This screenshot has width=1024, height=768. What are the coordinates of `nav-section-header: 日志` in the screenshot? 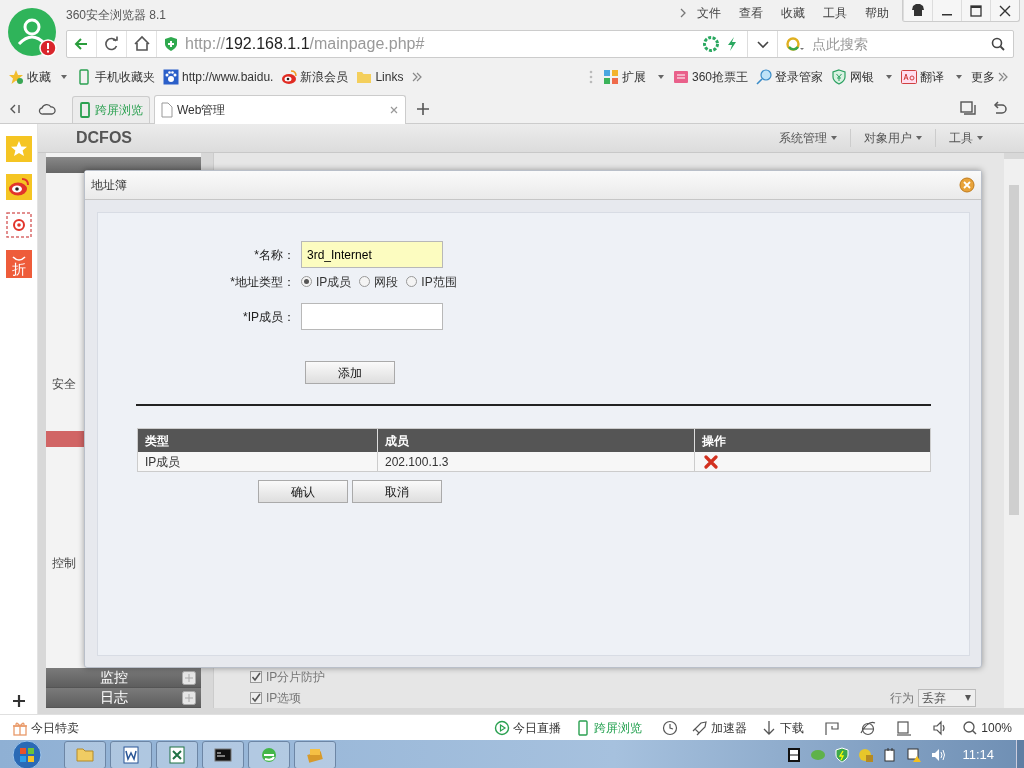 It's located at (123, 698).